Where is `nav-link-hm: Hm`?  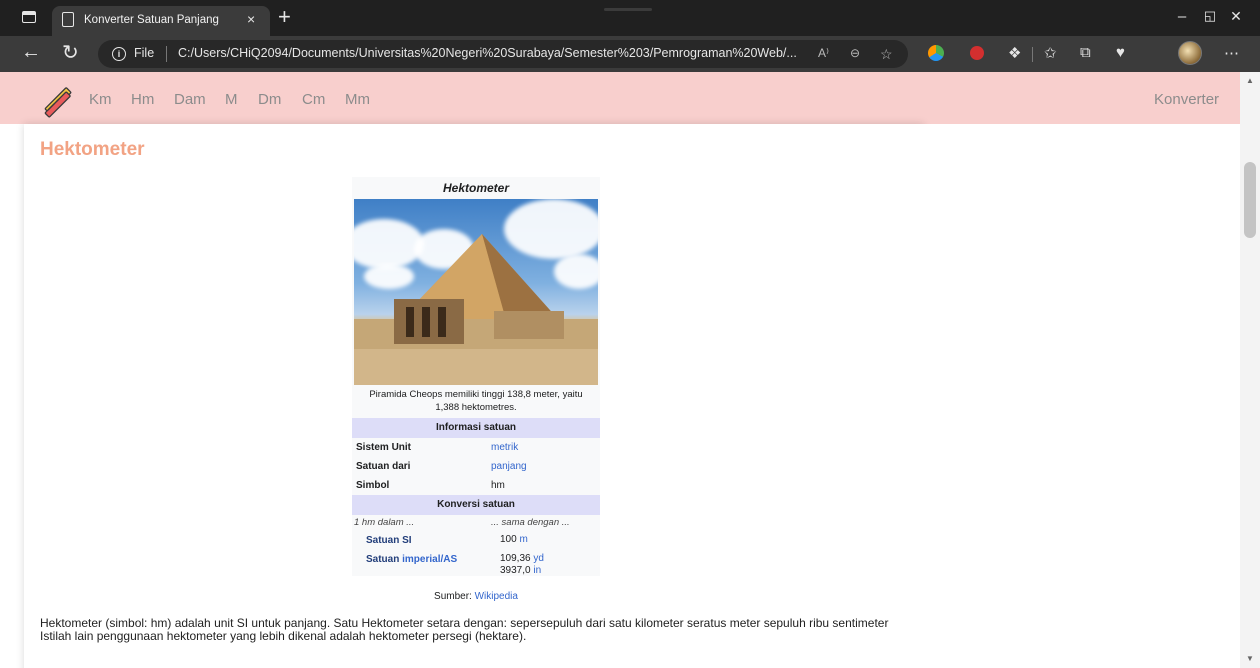
nav-link-hm: Hm is located at coordinates (142, 99).